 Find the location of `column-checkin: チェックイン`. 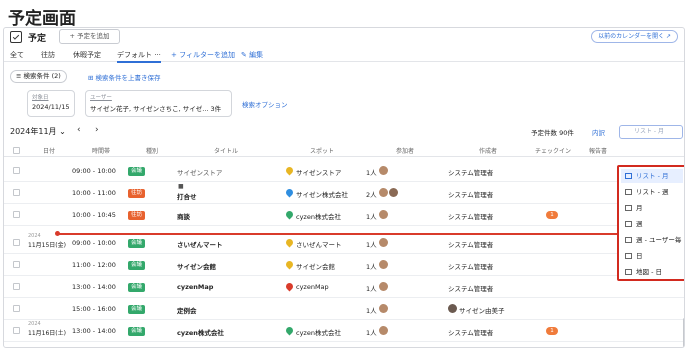

column-checkin: チェックイン is located at coordinates (553, 151).